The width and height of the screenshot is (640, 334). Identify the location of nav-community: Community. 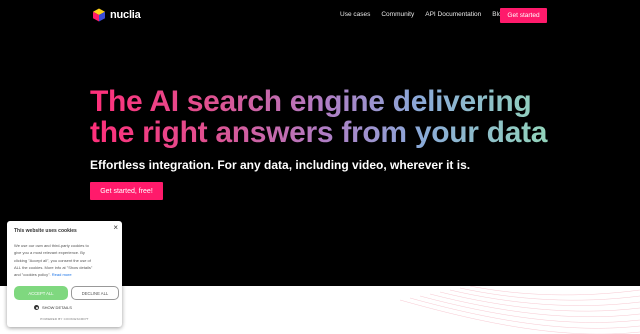
(397, 14).